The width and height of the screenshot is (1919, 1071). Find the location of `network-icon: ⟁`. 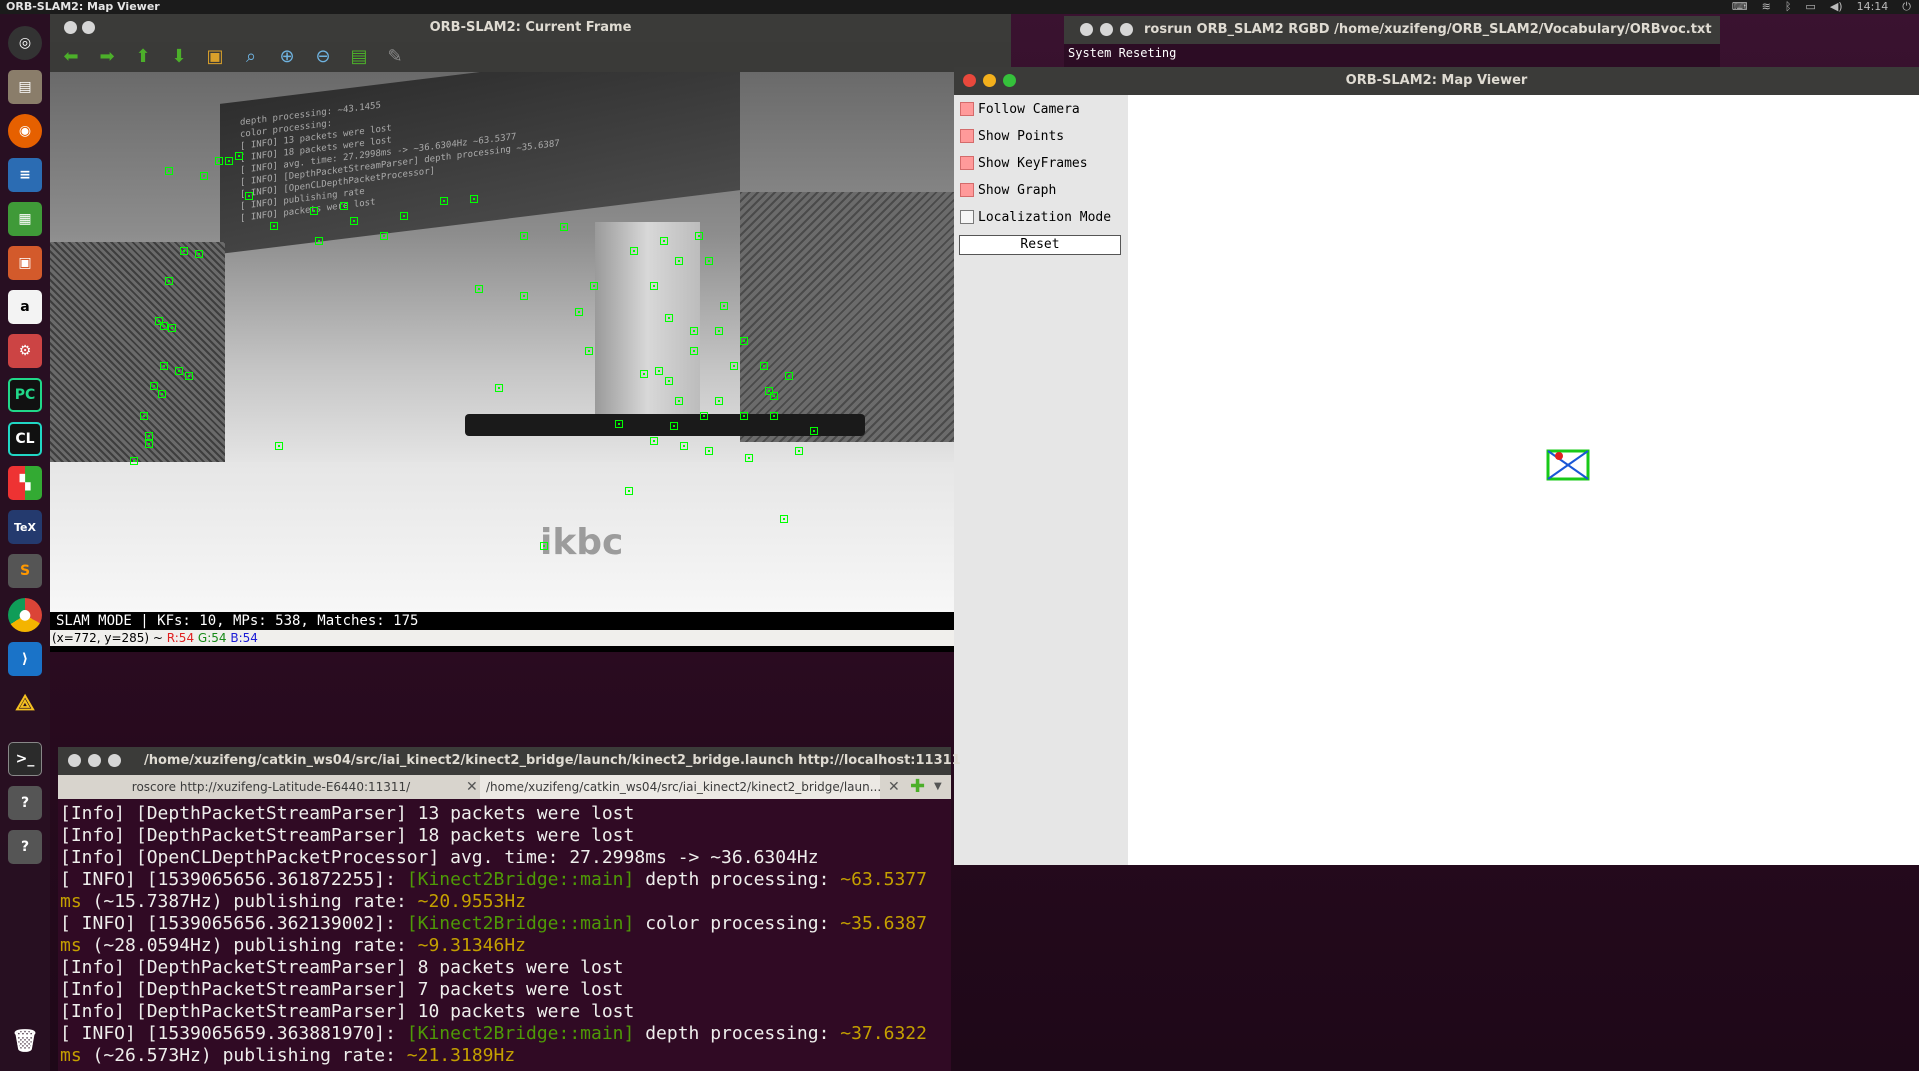

network-icon: ⟁ is located at coordinates (25, 703).